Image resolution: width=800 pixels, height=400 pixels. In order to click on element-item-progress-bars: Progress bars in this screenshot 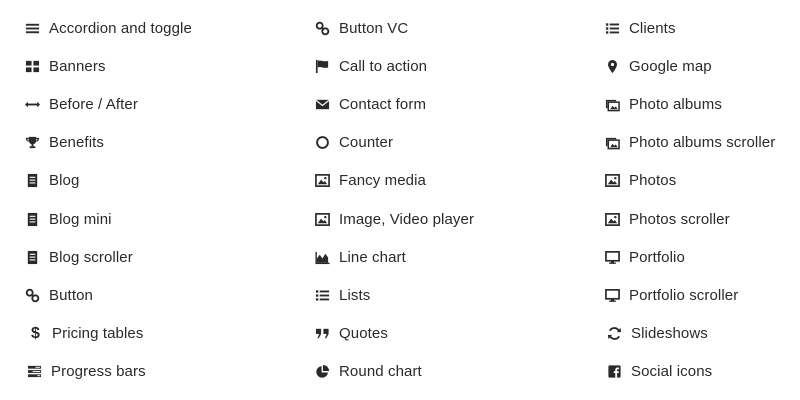, I will do `click(108, 372)`.